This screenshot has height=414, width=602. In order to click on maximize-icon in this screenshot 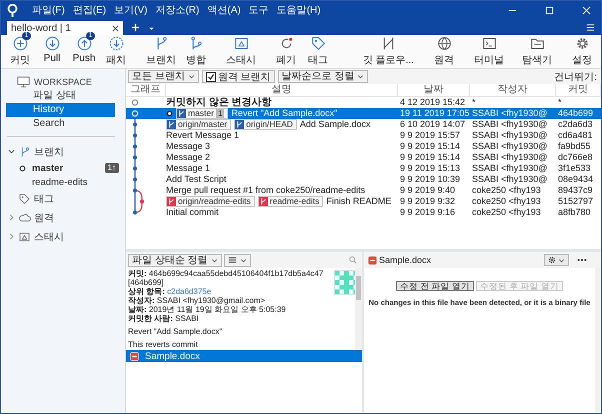, I will do `click(549, 10)`.